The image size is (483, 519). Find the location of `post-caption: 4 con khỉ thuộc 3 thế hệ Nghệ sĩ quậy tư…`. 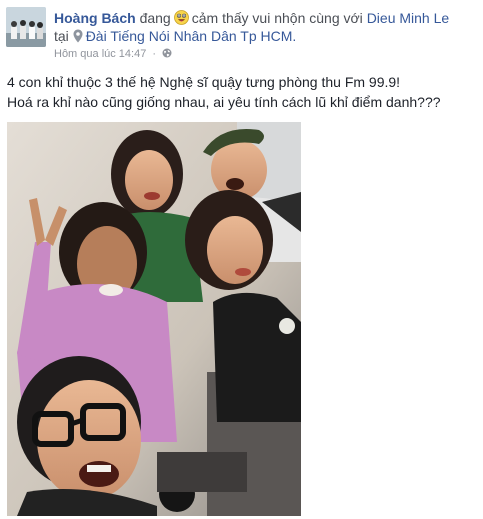

post-caption: 4 con khỉ thuộc 3 thế hệ Nghệ sĩ quậy tư… is located at coordinates (242, 92).